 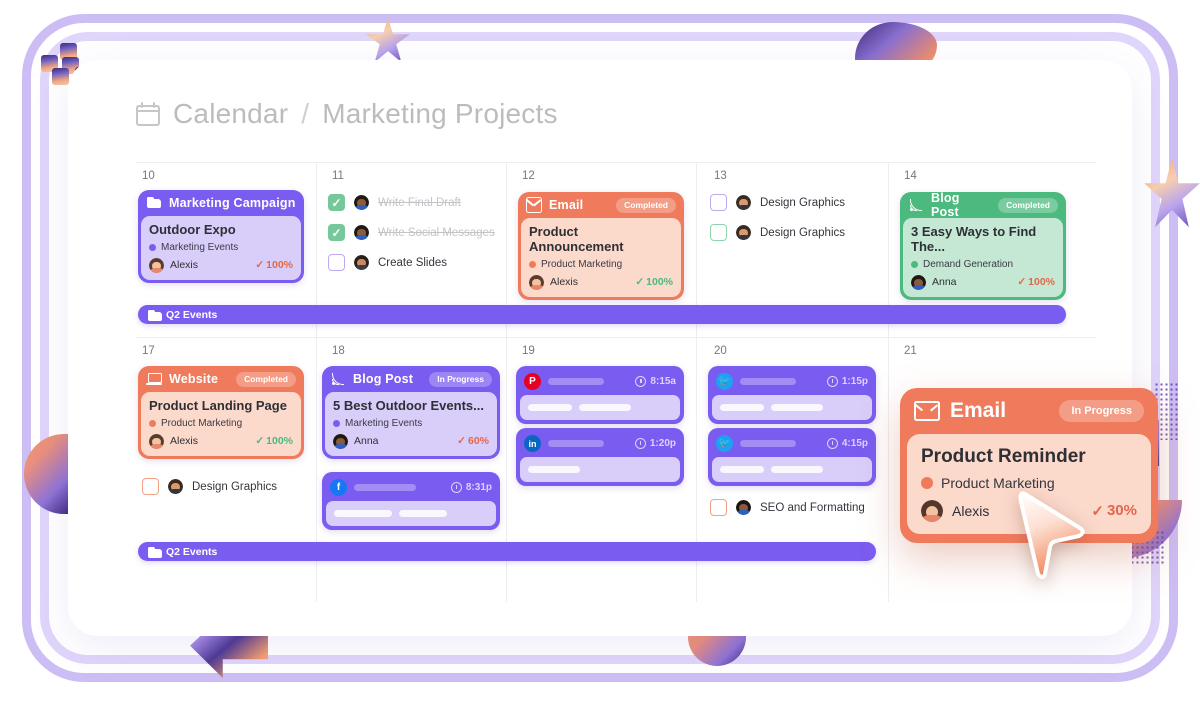 I want to click on rss-icon, so click(x=916, y=205).